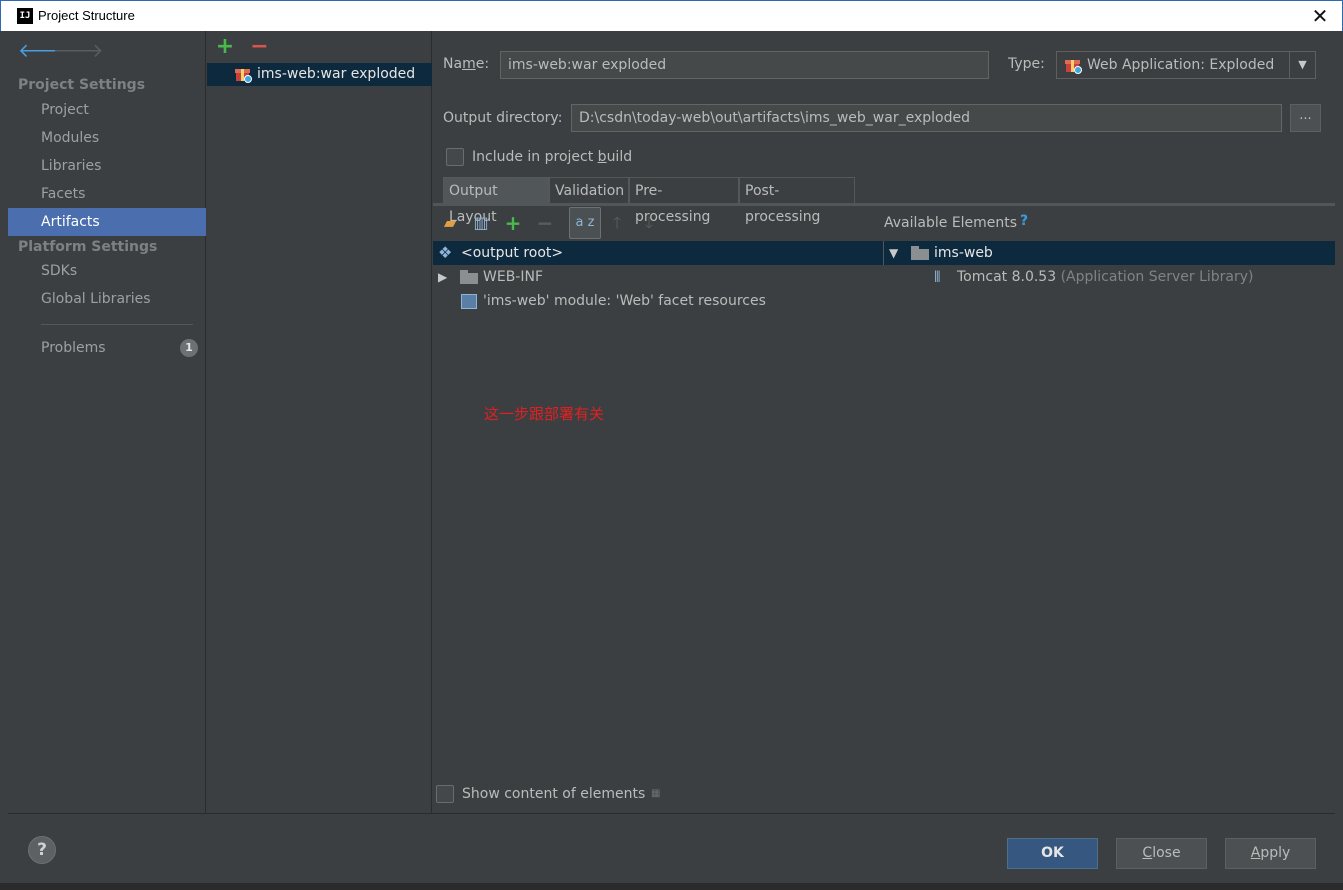 The width and height of the screenshot is (1343, 890). Describe the element at coordinates (617, 223) in the screenshot. I see `move-up-icon: 🡑` at that location.